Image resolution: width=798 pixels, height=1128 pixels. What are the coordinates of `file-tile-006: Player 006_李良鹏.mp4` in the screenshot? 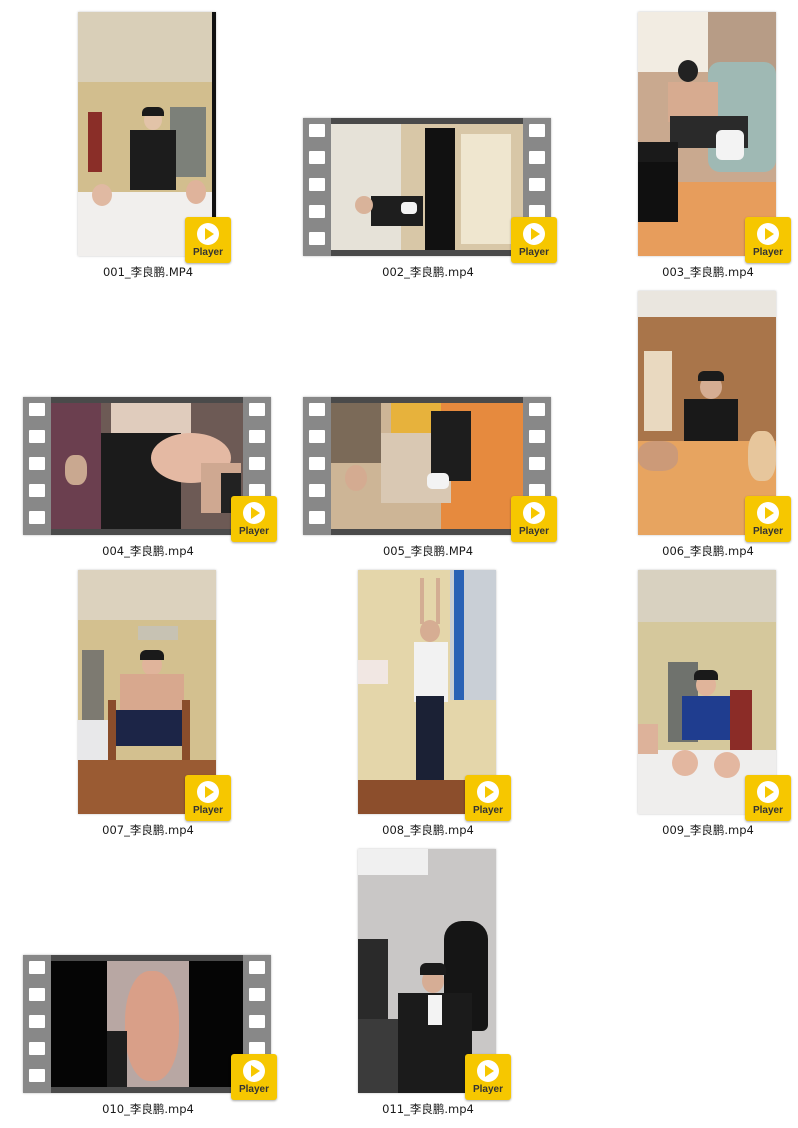 It's located at (684, 418).